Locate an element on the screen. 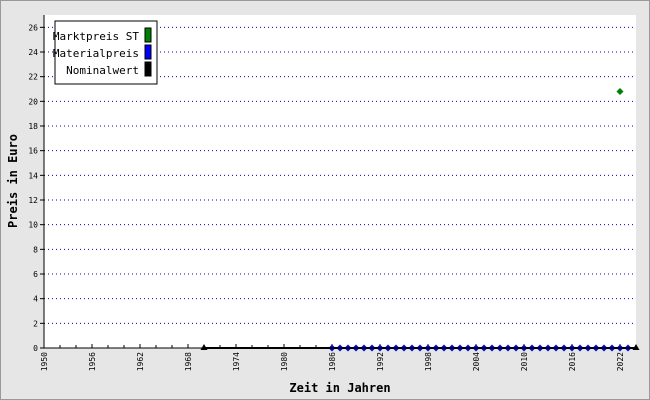 This screenshot has width=650, height=400. y-axis-title: Preis in Euro is located at coordinates (13, 181).